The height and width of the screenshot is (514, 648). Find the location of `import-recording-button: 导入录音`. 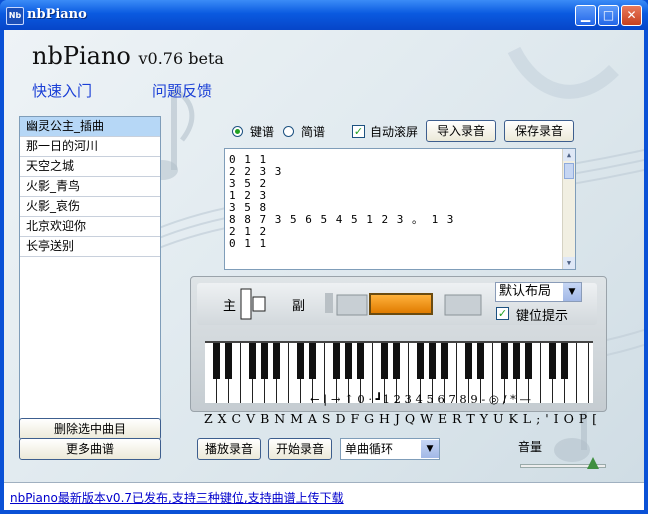

import-recording-button: 导入录音 is located at coordinates (461, 131).